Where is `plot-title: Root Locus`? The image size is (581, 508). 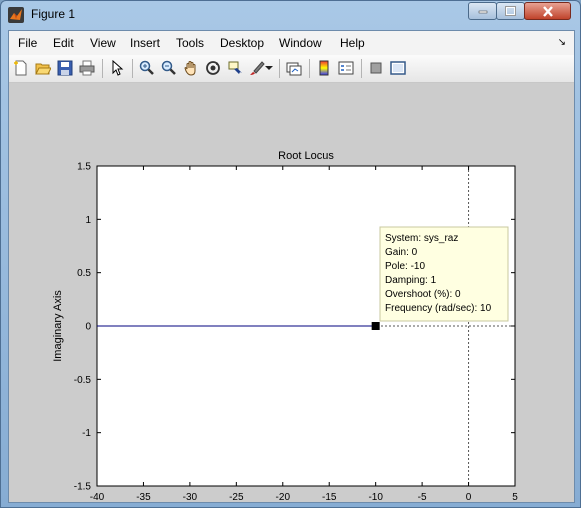
plot-title: Root Locus is located at coordinates (306, 156).